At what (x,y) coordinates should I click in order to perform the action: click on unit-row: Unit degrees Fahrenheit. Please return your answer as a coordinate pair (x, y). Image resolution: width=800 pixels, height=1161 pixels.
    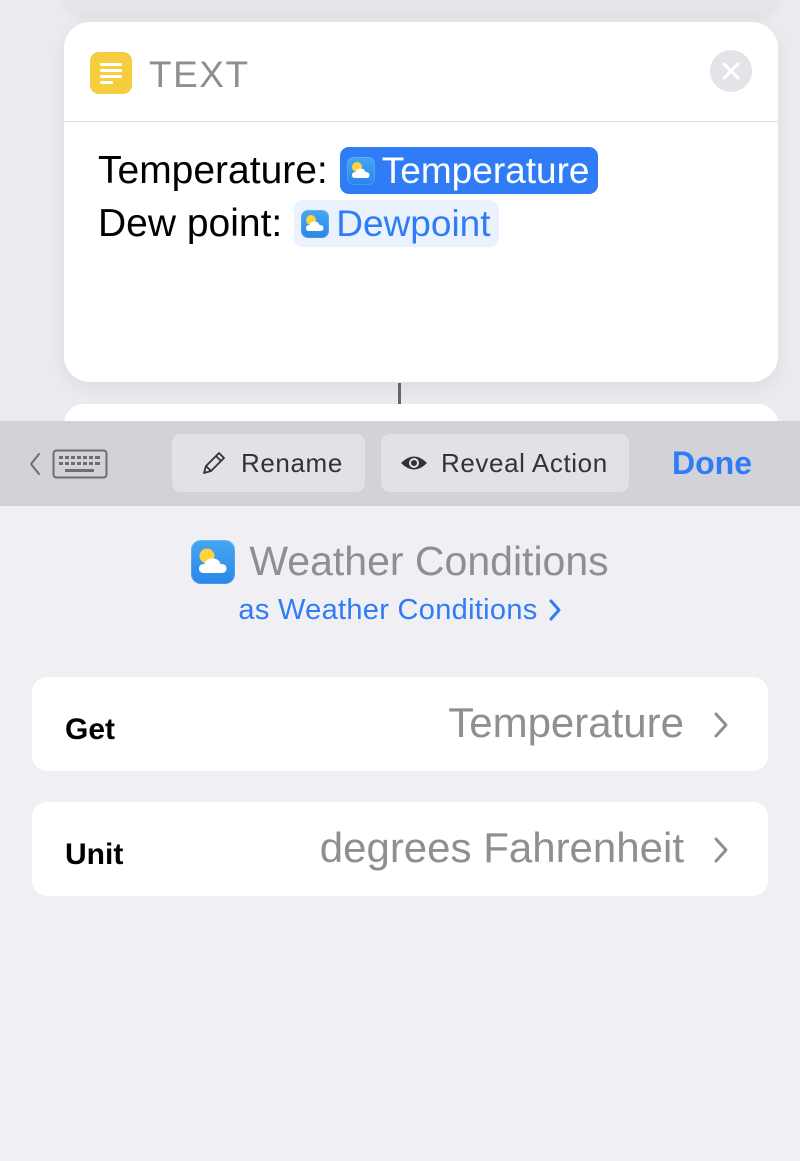
    Looking at the image, I should click on (400, 849).